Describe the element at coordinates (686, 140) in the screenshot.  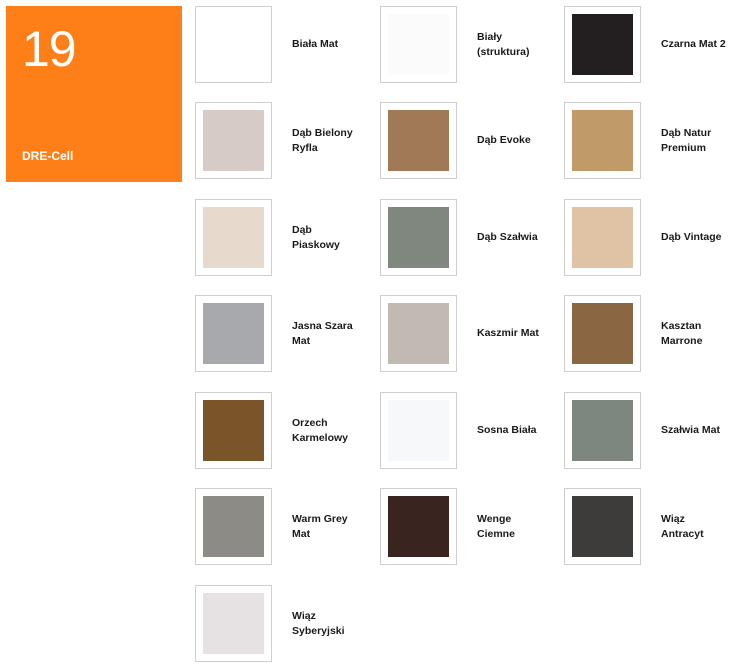
I see `swatch-name: Dąb Natur Premium` at that location.